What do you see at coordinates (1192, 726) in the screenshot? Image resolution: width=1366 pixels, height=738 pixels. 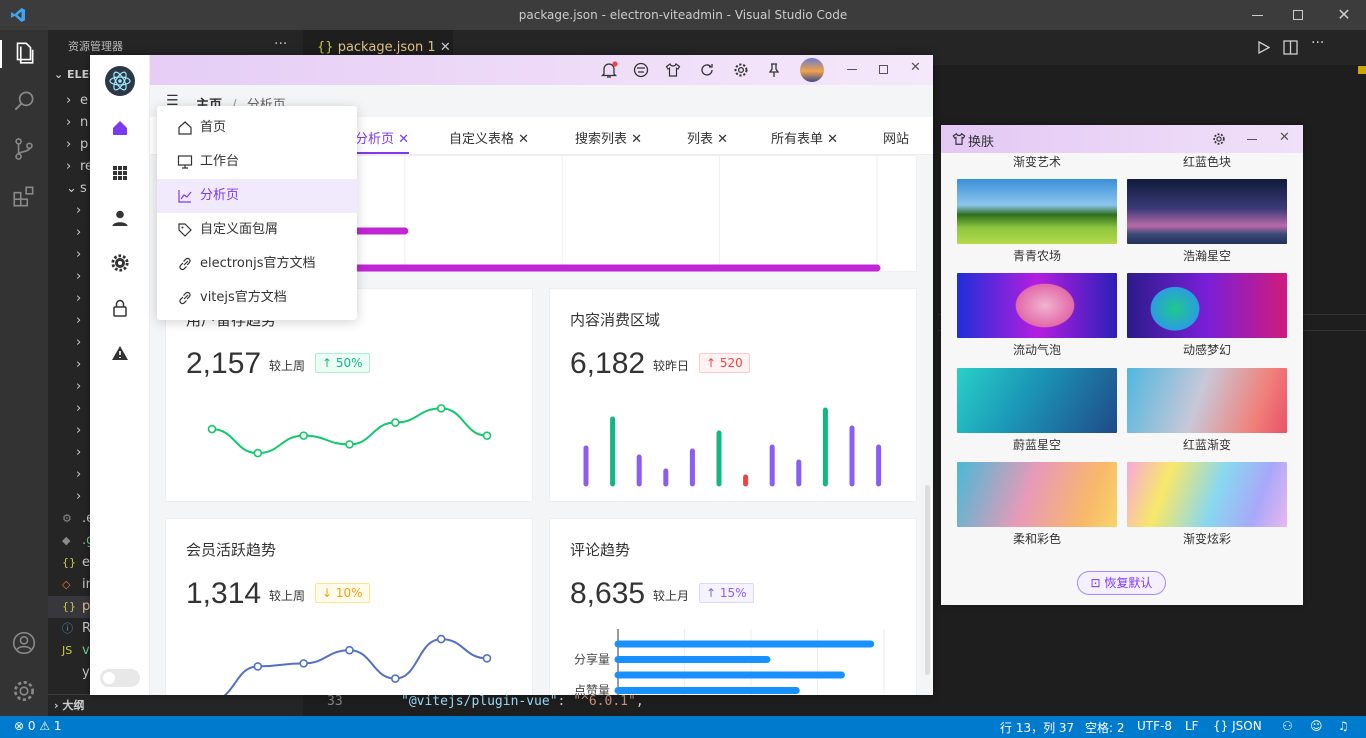 I see `end-of-line: LF` at bounding box center [1192, 726].